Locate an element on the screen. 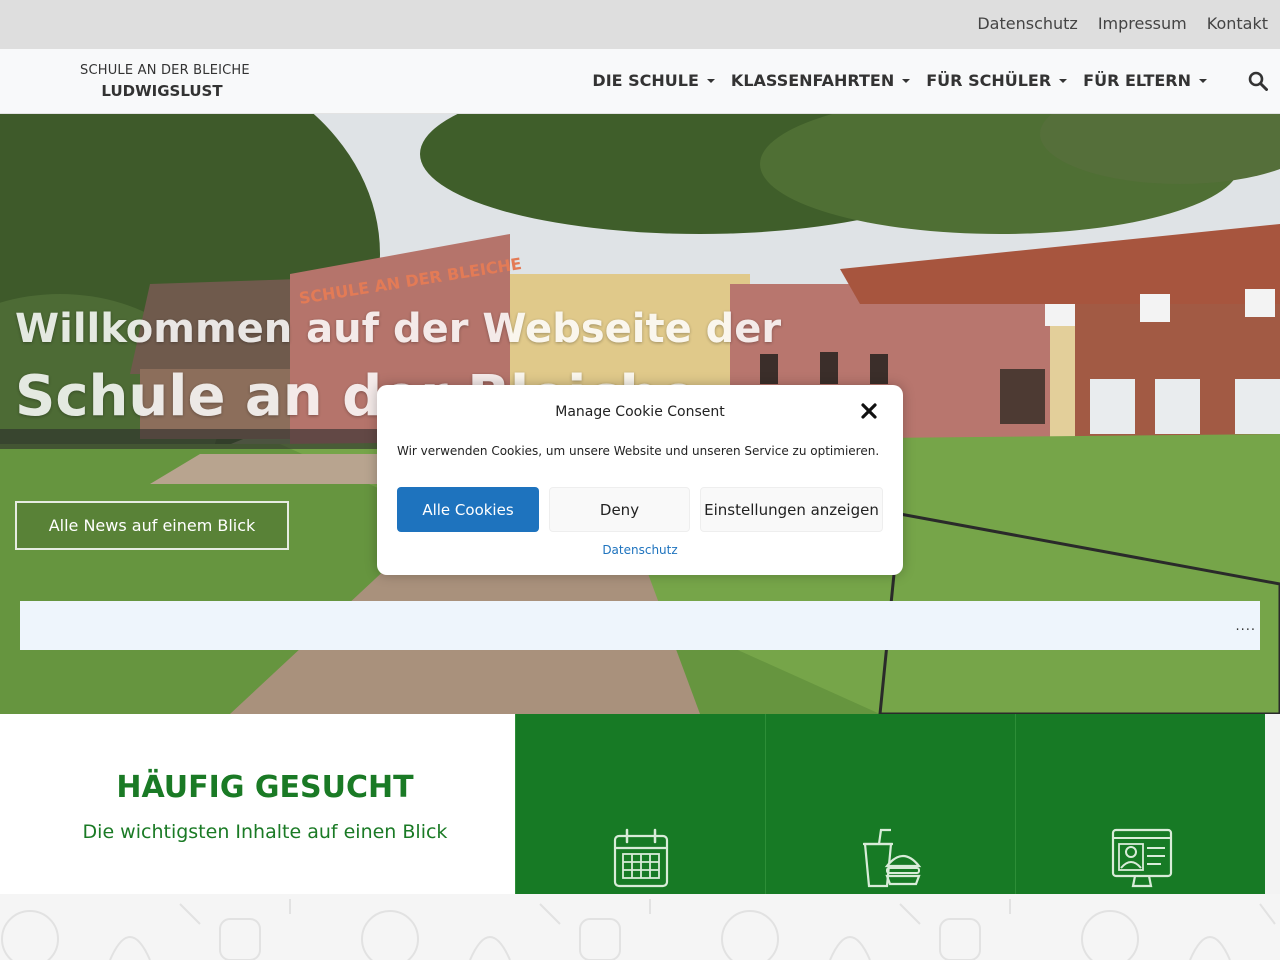  quick-link-tiles is located at coordinates (890, 804).